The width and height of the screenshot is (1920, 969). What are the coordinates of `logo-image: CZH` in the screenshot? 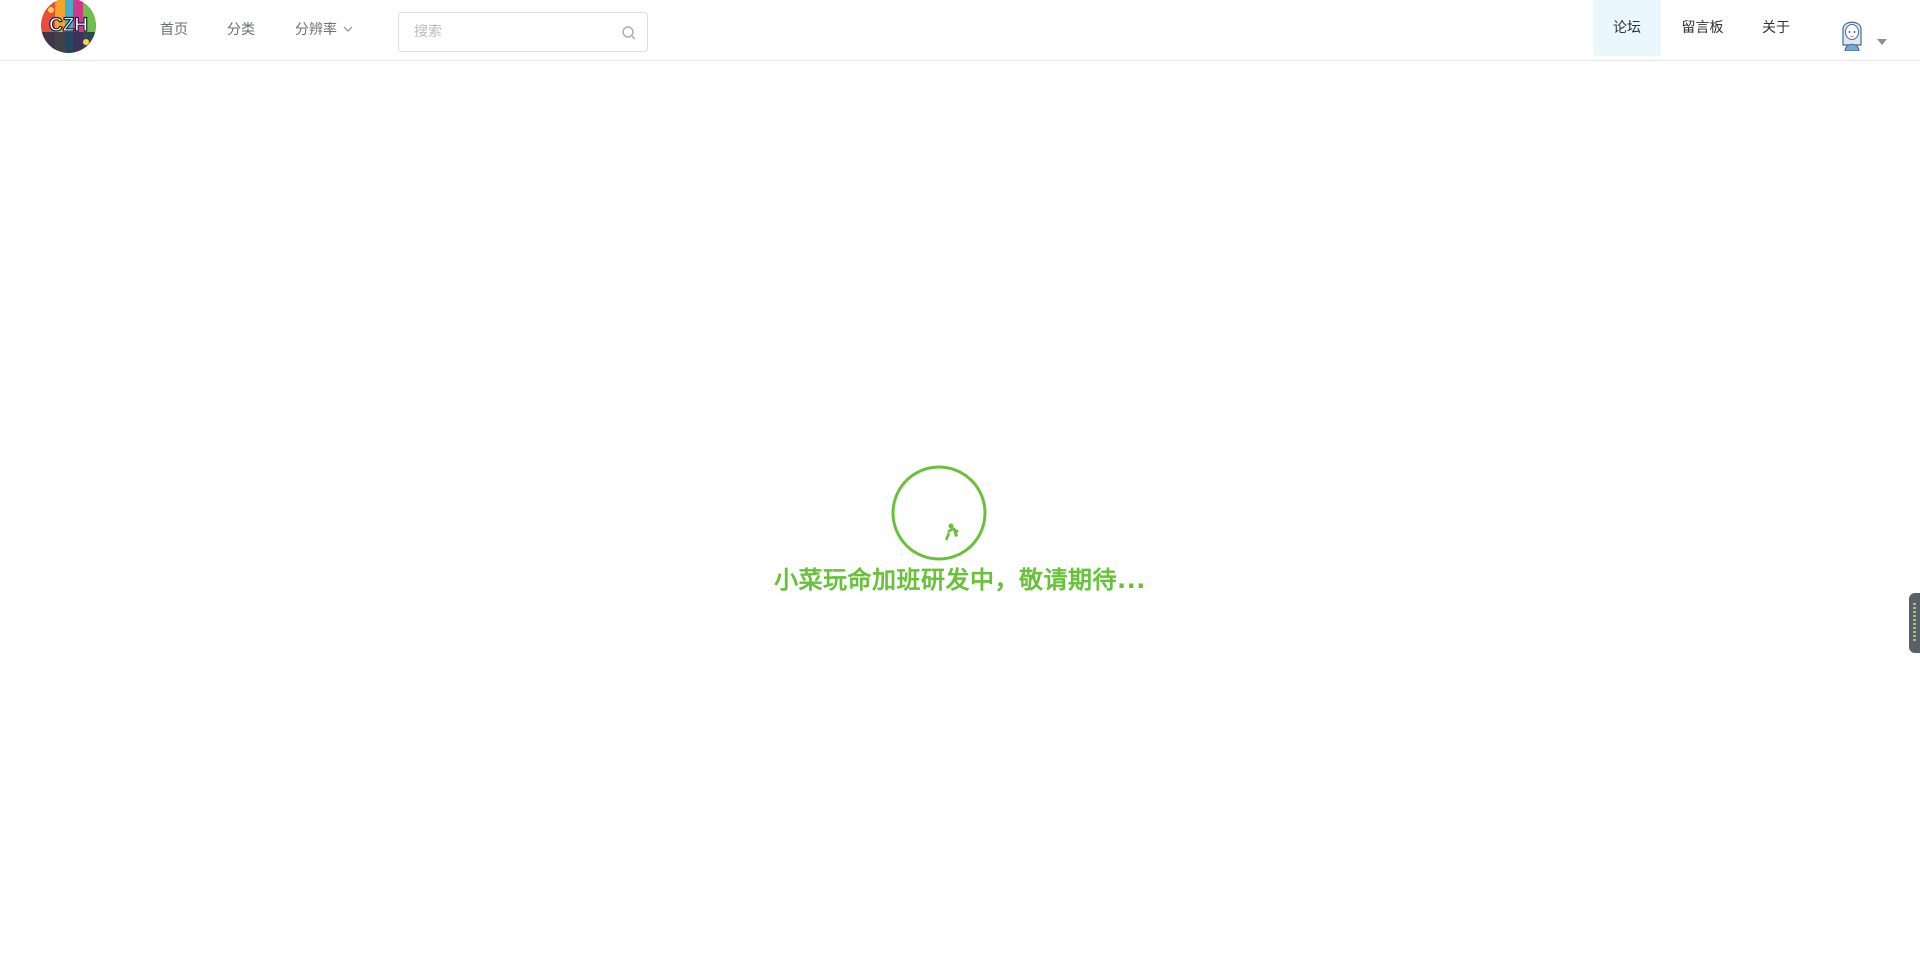 It's located at (68, 26).